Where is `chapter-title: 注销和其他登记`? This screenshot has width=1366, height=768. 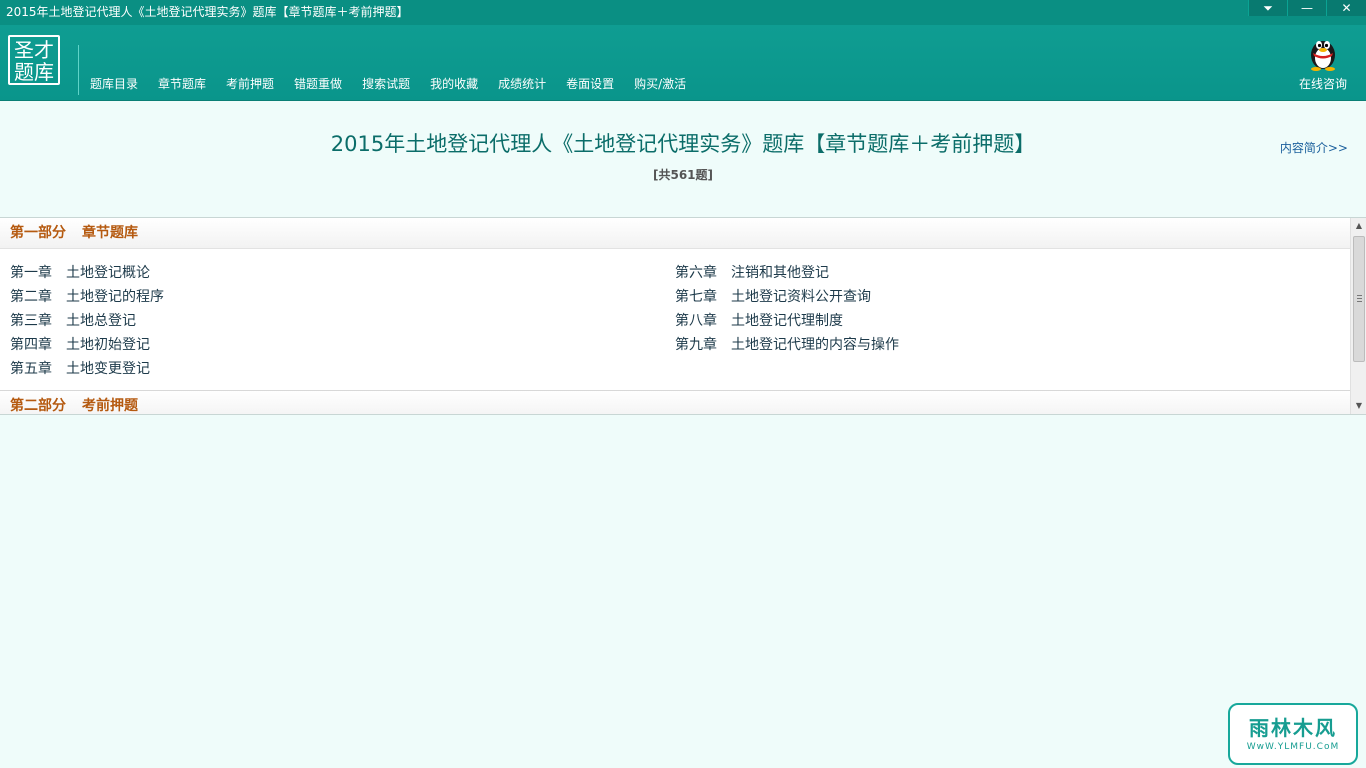
chapter-title: 注销和其他登记 is located at coordinates (780, 273).